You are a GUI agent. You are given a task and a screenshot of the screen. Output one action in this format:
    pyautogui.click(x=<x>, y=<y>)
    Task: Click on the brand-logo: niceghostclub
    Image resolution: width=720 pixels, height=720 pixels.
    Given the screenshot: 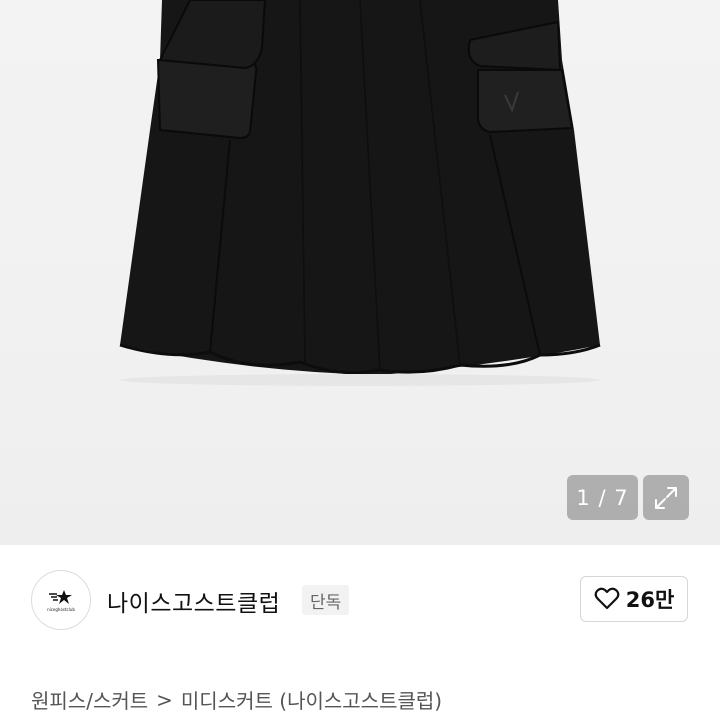 What is the action you would take?
    pyautogui.click(x=61, y=600)
    